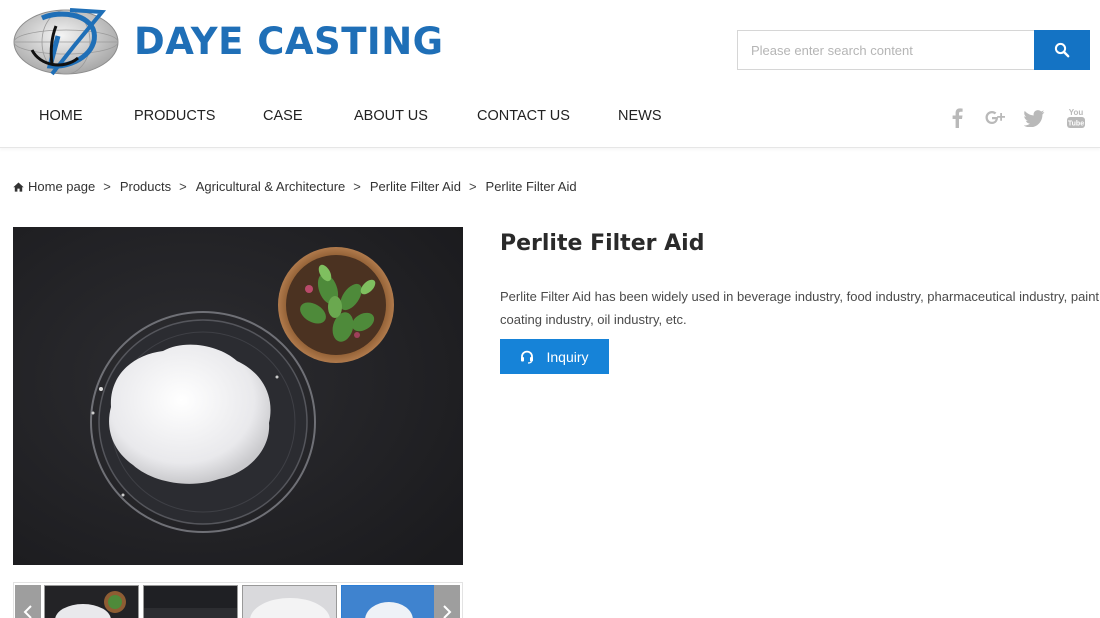  Describe the element at coordinates (391, 116) in the screenshot. I see `nav-item-about-us: ABOUT US` at that location.